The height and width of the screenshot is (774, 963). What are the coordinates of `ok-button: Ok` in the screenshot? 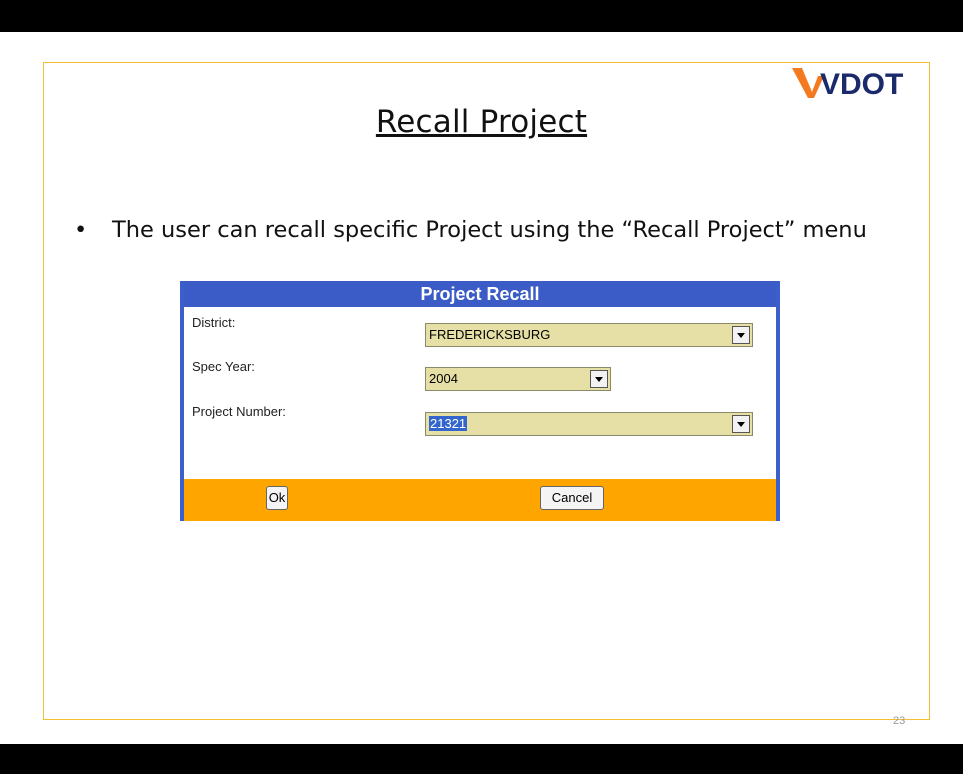 It's located at (277, 498).